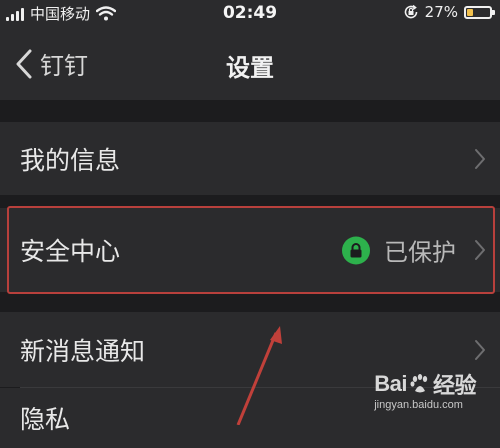 This screenshot has height=448, width=500. What do you see at coordinates (390, 383) in the screenshot?
I see `watermark-brand-left: Bai` at bounding box center [390, 383].